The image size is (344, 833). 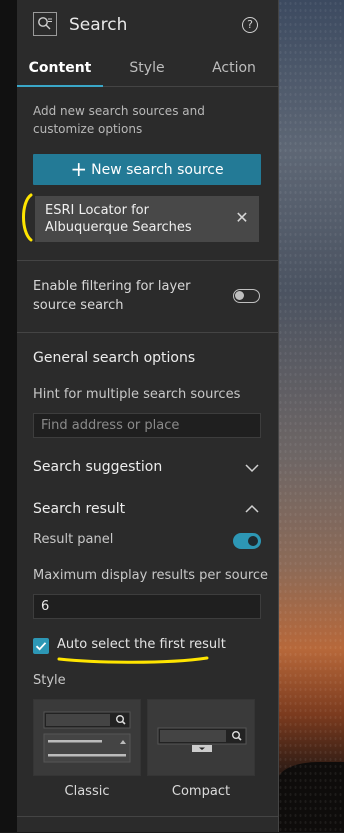 I want to click on highlight-bracket-annotation, so click(x=27, y=217).